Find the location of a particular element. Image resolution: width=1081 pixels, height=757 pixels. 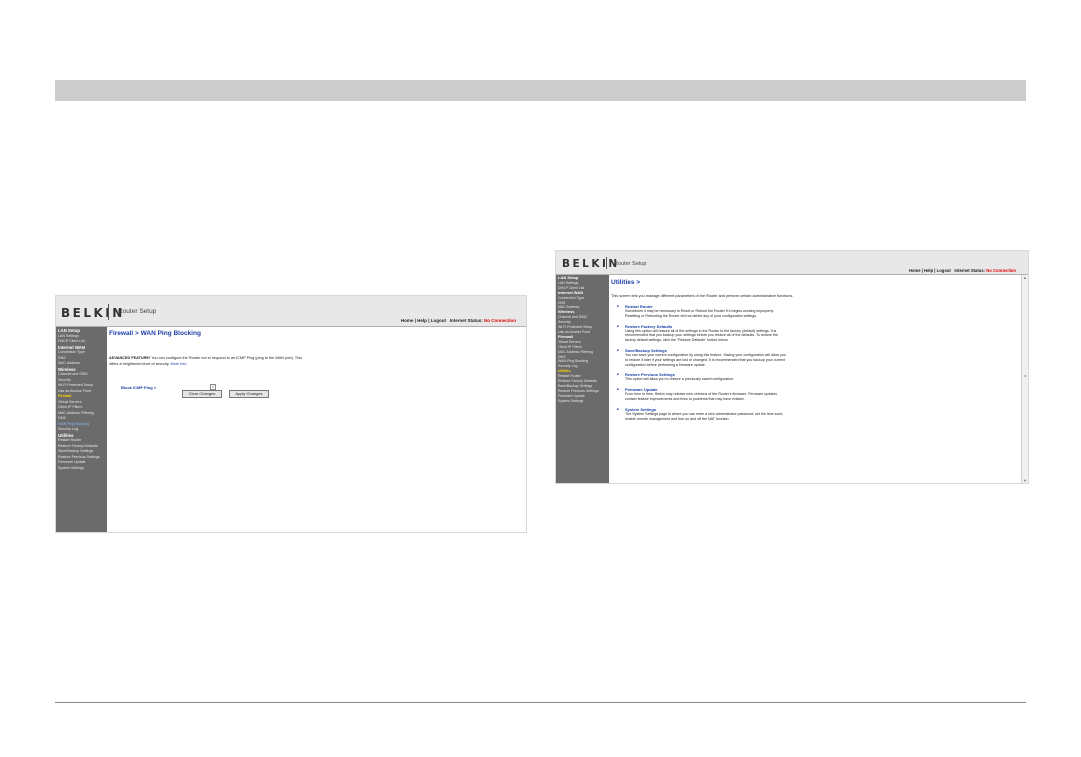

top-band is located at coordinates (540, 90).